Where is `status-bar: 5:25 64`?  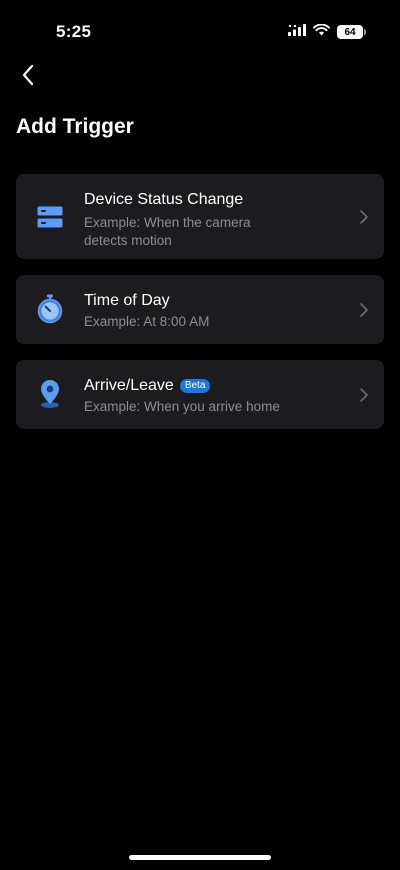 status-bar: 5:25 64 is located at coordinates (200, 30).